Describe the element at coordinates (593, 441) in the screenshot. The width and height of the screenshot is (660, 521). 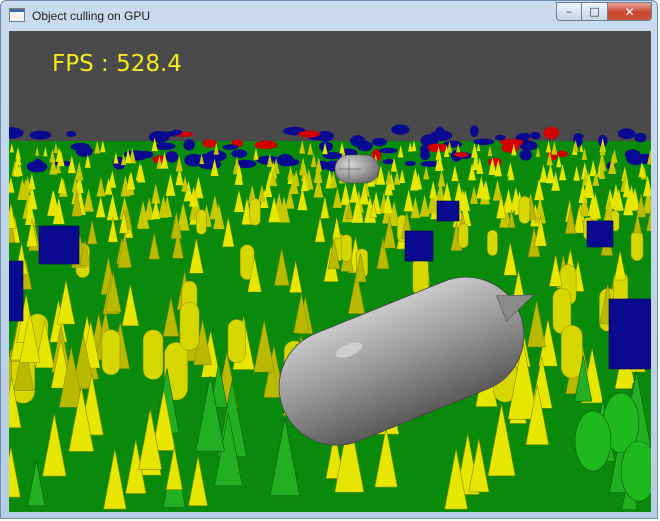
I see `green-capsule` at that location.